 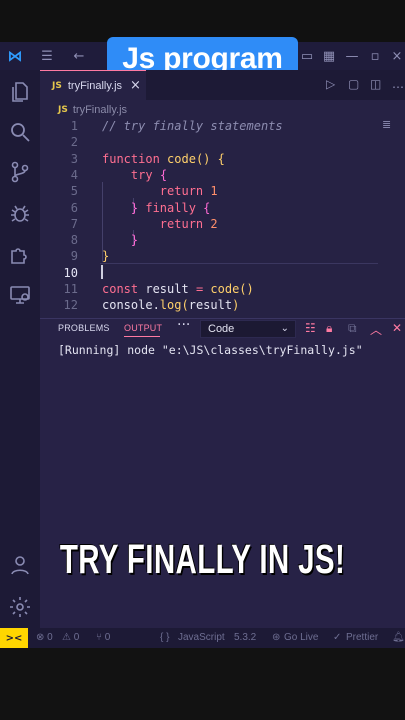 What do you see at coordinates (276, 637) in the screenshot?
I see `broadcast-icon: ⊛` at bounding box center [276, 637].